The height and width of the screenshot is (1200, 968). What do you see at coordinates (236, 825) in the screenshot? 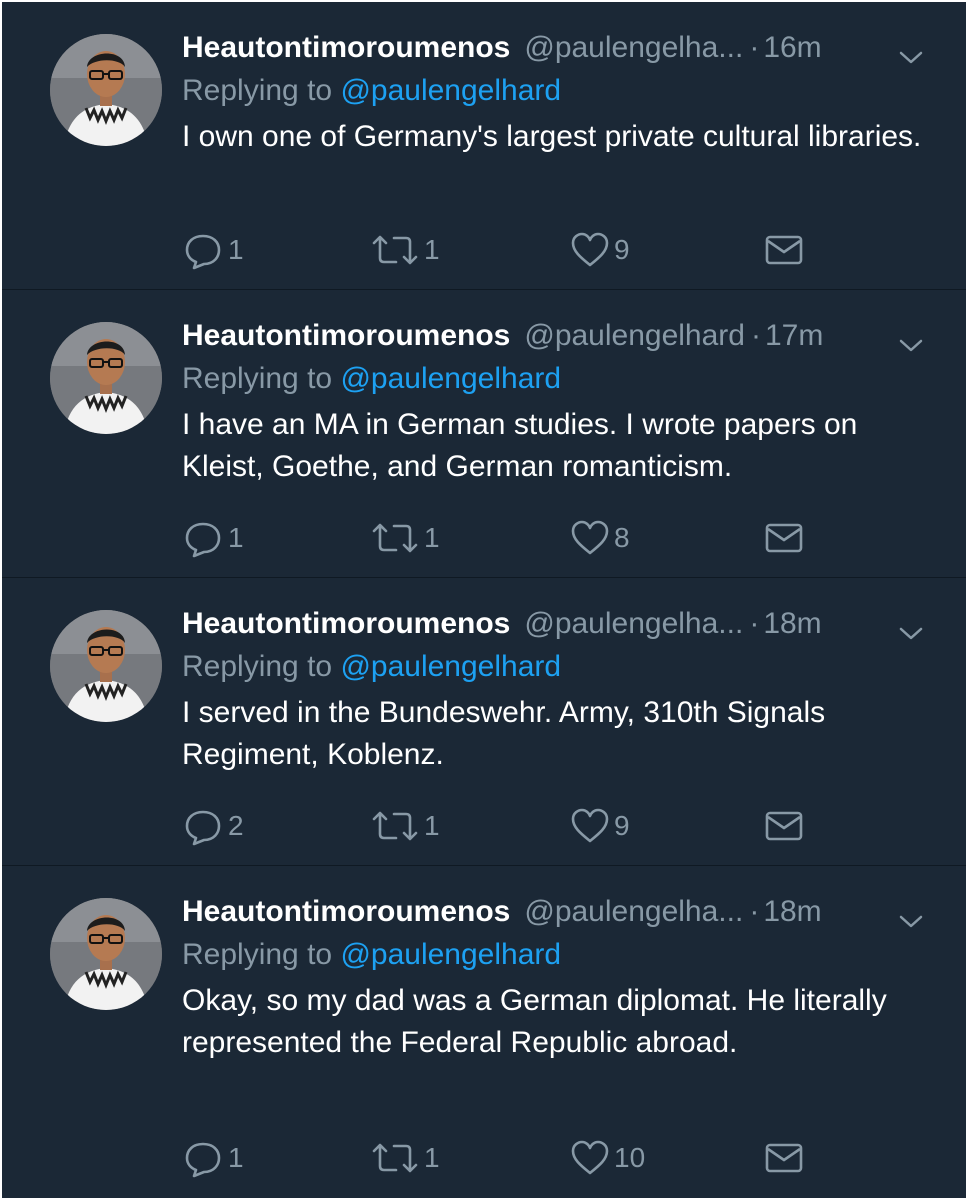
I see `reply-count: 2` at bounding box center [236, 825].